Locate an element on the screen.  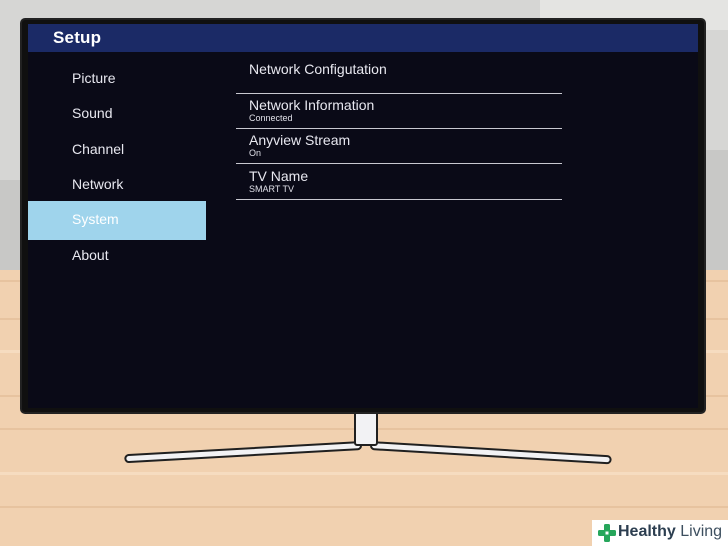
wall-shadow-right is located at coordinates (714, 210).